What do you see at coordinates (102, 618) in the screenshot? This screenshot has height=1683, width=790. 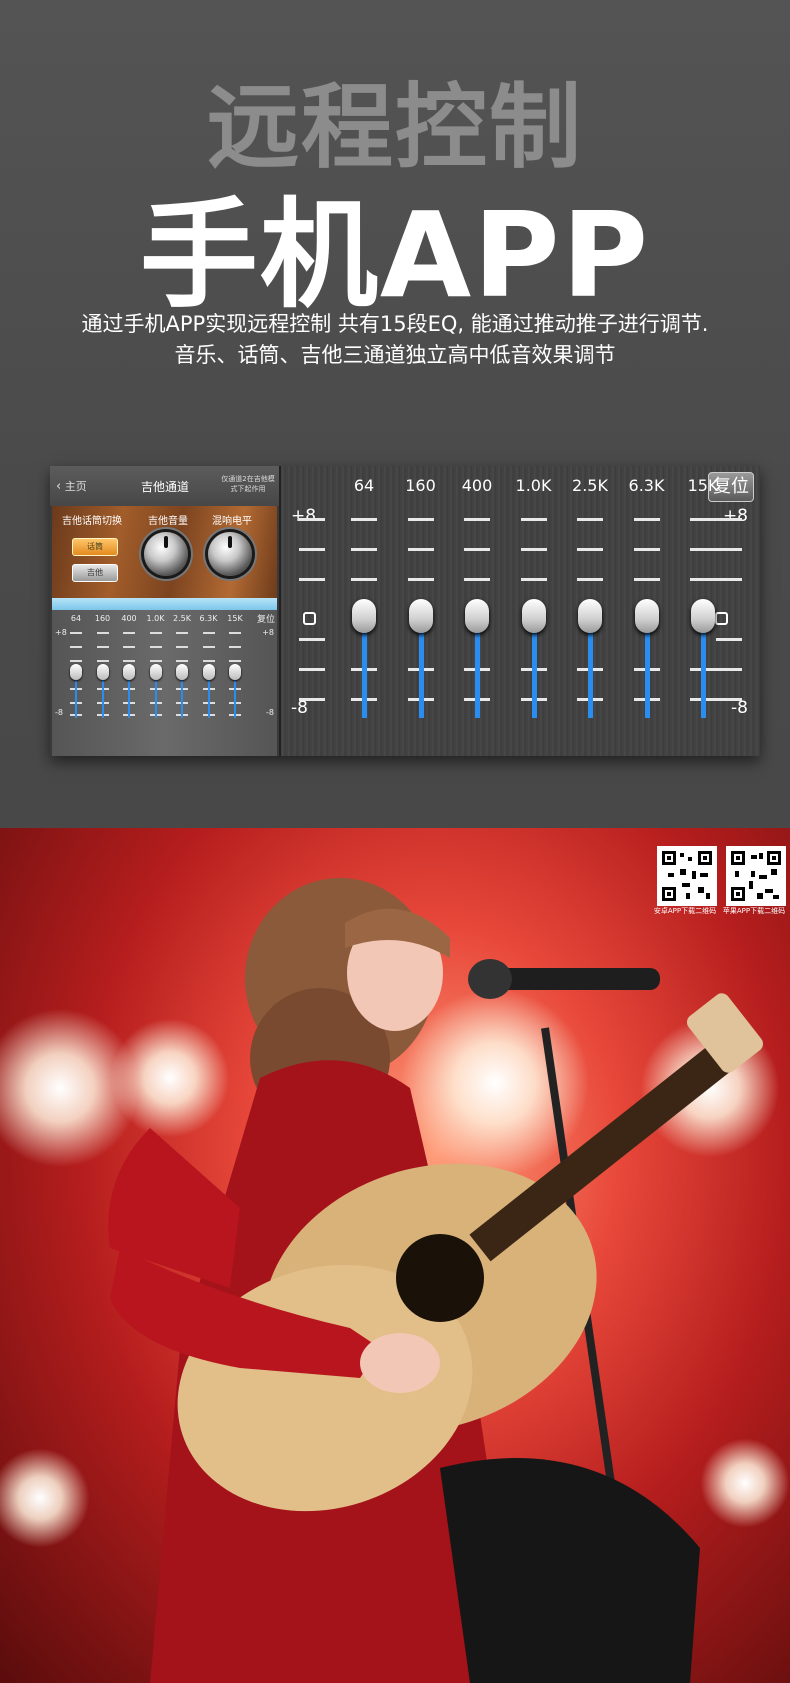 I see `eq-small-freq-label: 160` at bounding box center [102, 618].